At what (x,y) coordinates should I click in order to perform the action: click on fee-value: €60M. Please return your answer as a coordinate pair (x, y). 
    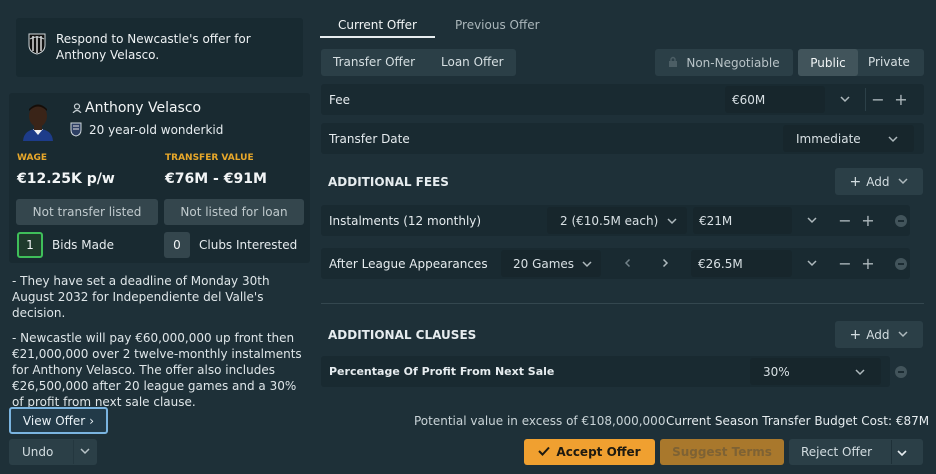
    Looking at the image, I should click on (749, 99).